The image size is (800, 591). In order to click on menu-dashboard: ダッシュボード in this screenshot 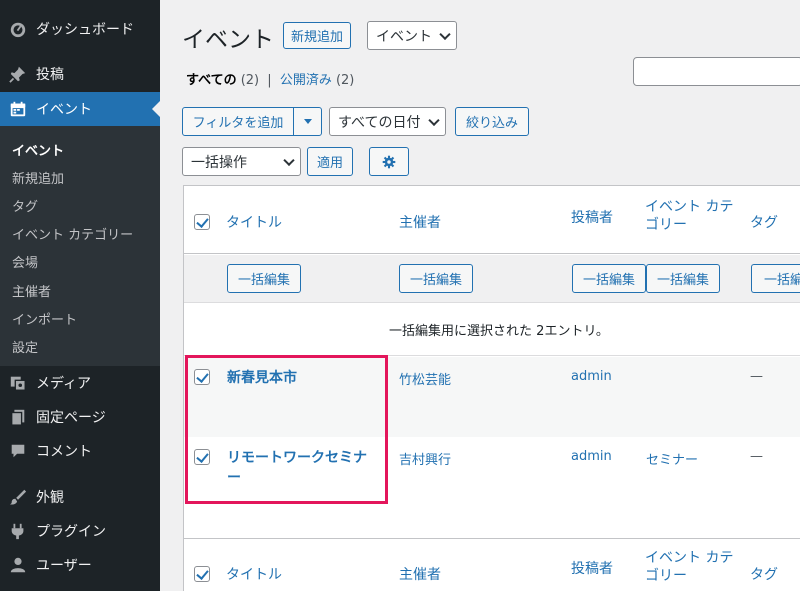, I will do `click(80, 29)`.